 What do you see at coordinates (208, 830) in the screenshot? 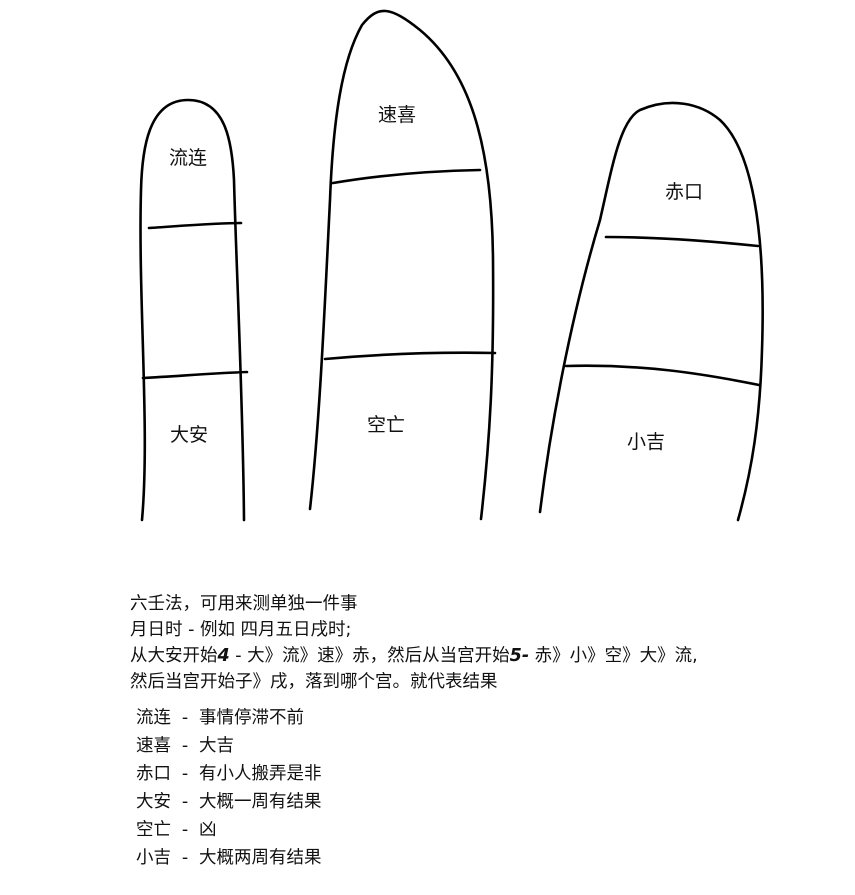
I see `palace-meaning: 凶` at bounding box center [208, 830].